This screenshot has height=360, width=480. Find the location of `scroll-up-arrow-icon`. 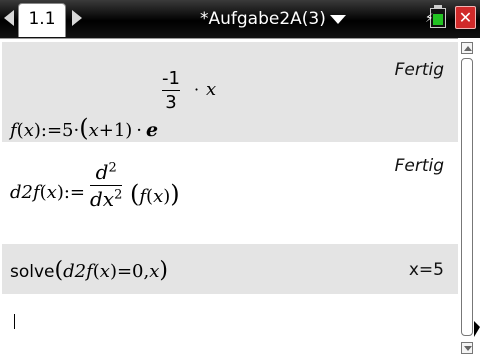

scroll-up-arrow-icon is located at coordinates (467, 48).